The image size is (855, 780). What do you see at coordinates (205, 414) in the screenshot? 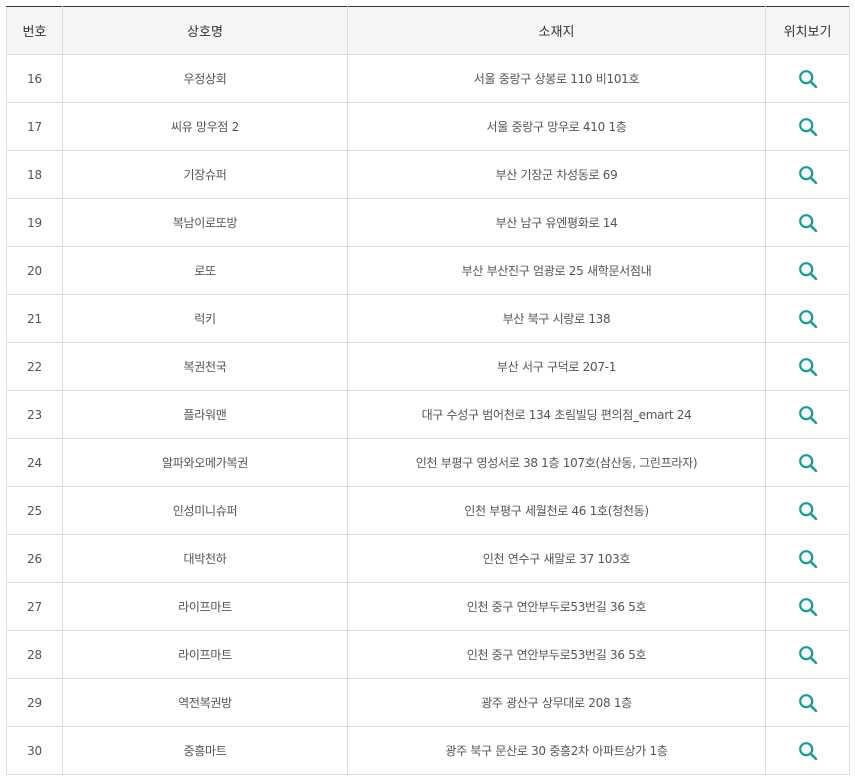
I see `row-store-name: 플라워맨` at bounding box center [205, 414].